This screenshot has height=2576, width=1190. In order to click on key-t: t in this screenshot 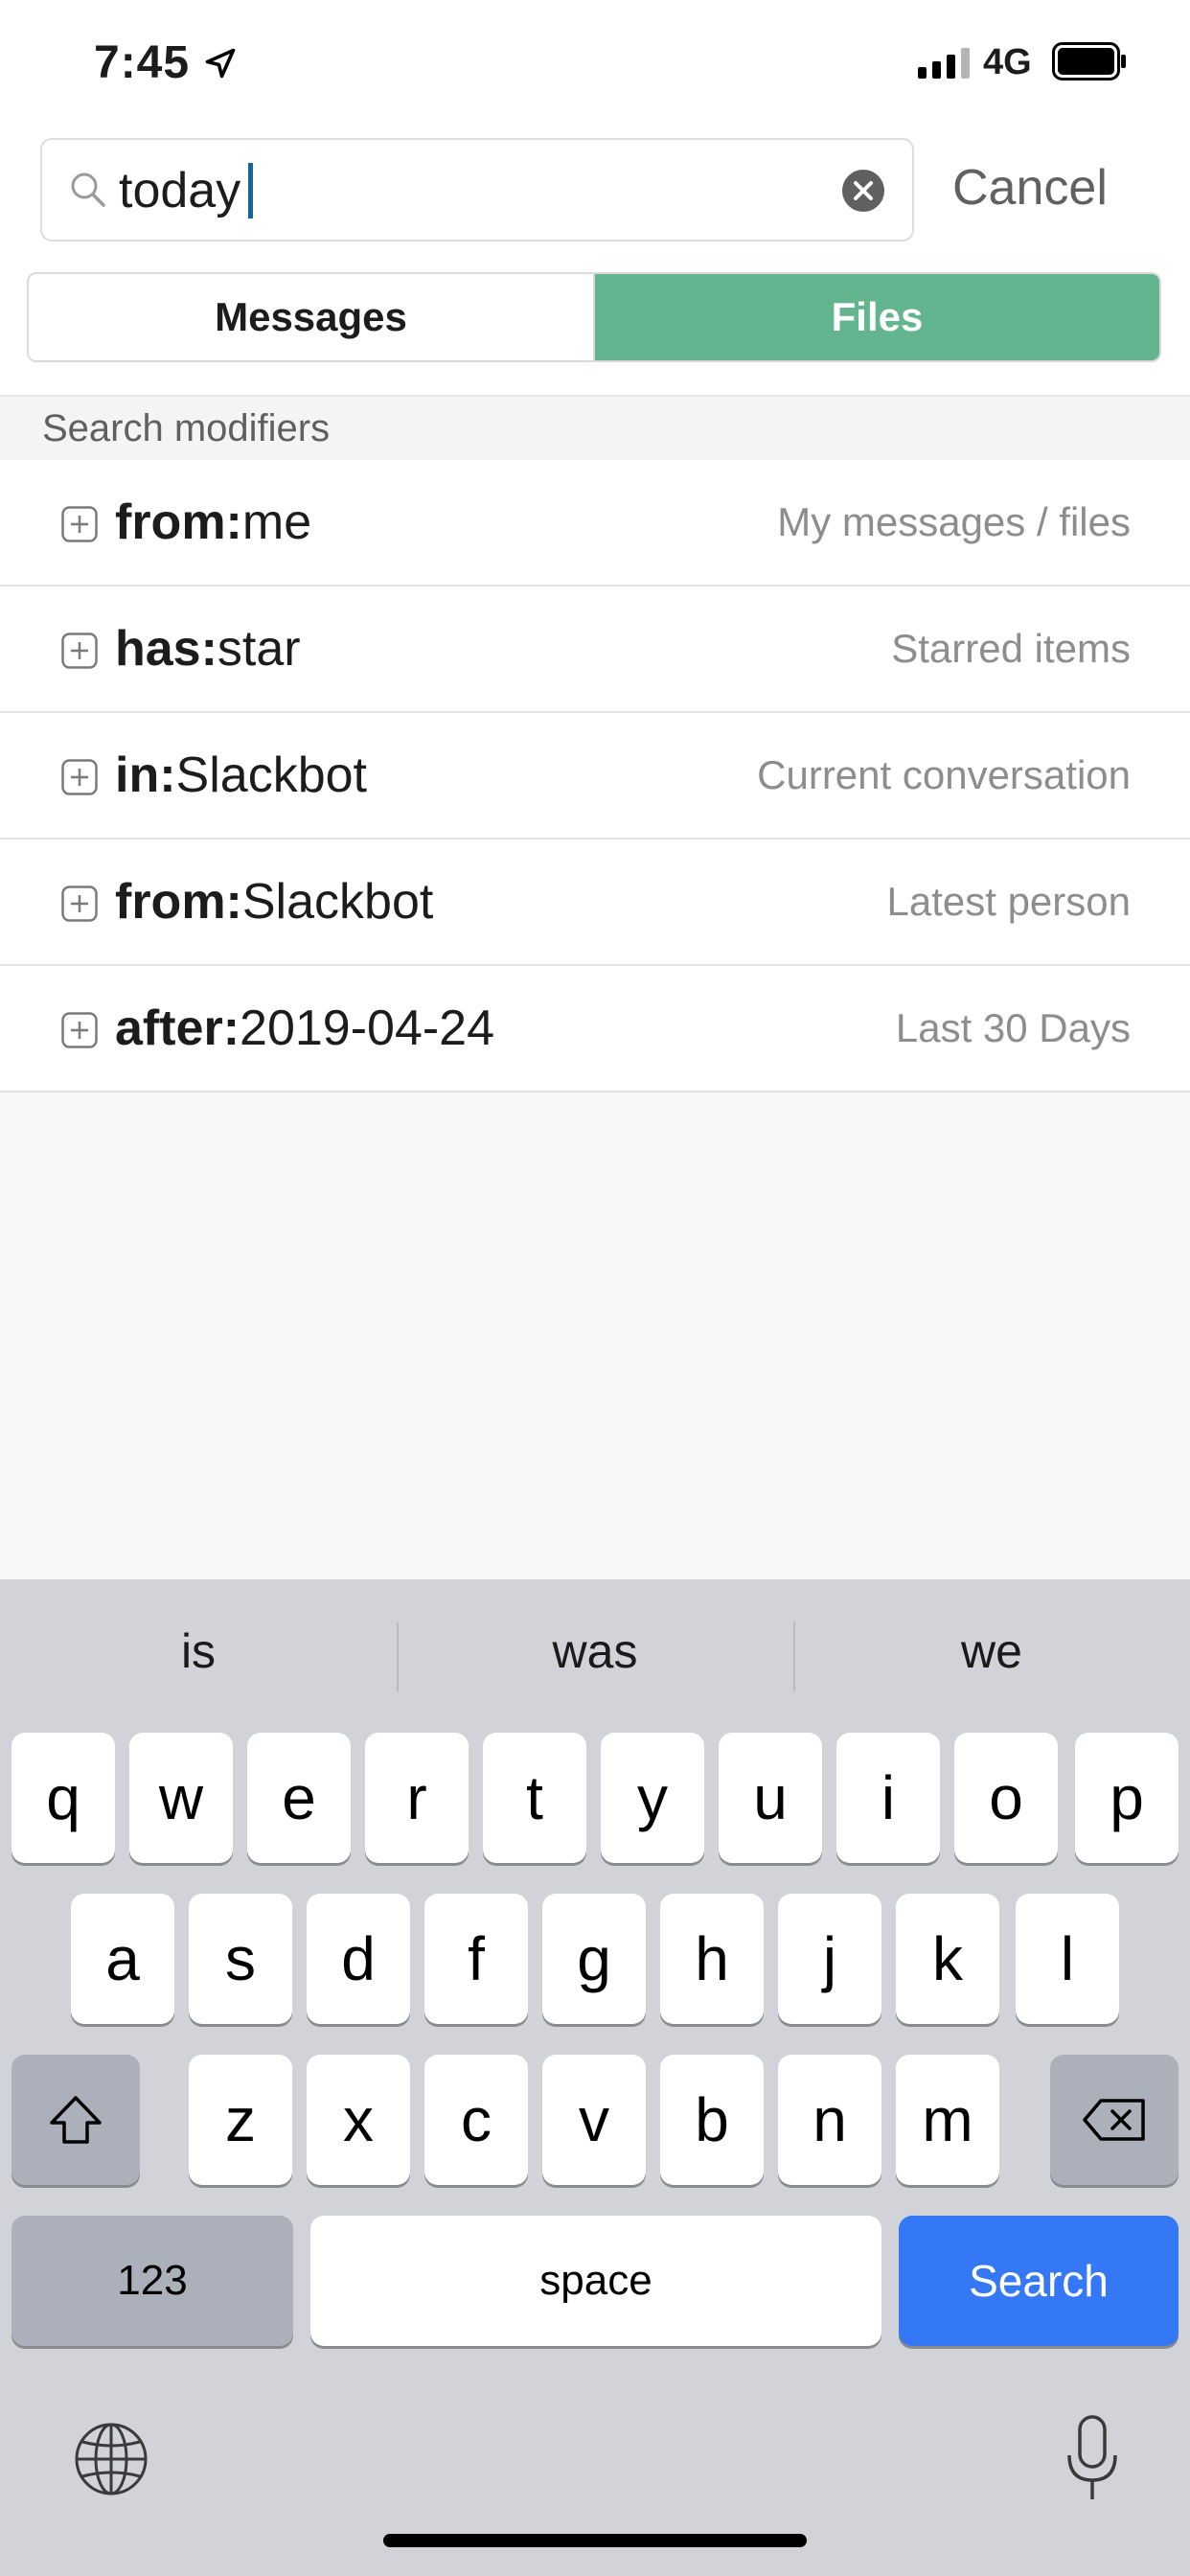, I will do `click(534, 1798)`.